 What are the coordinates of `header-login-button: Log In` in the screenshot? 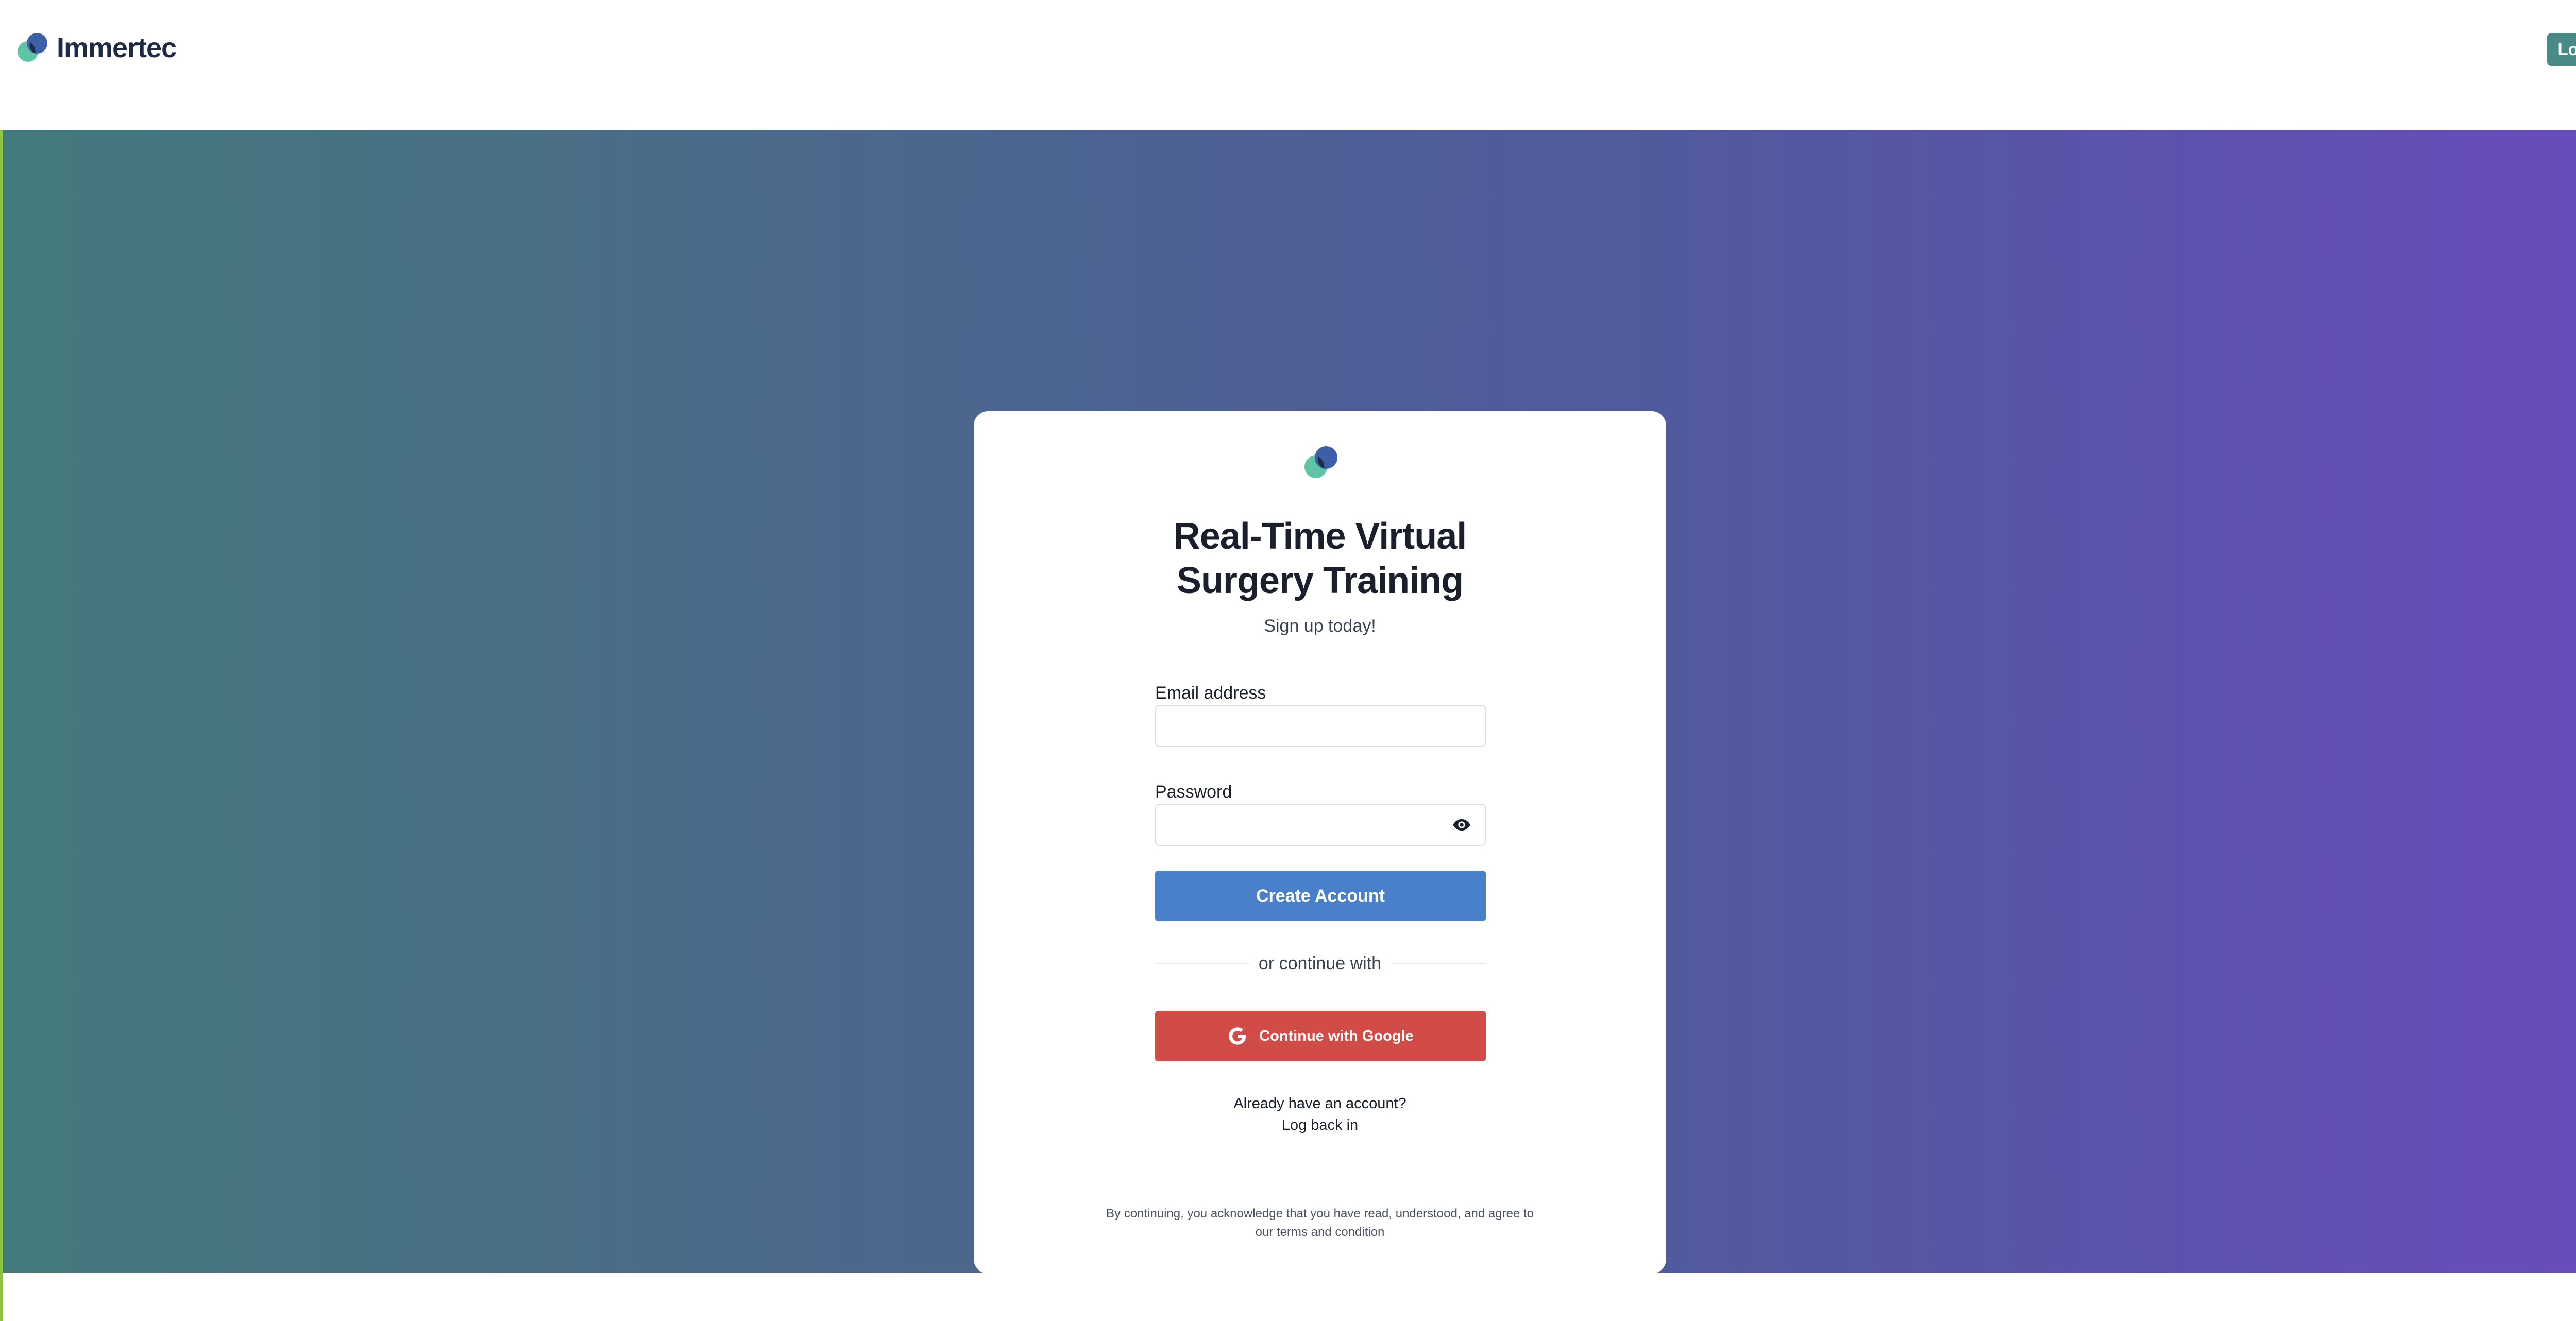 It's located at (2561, 49).